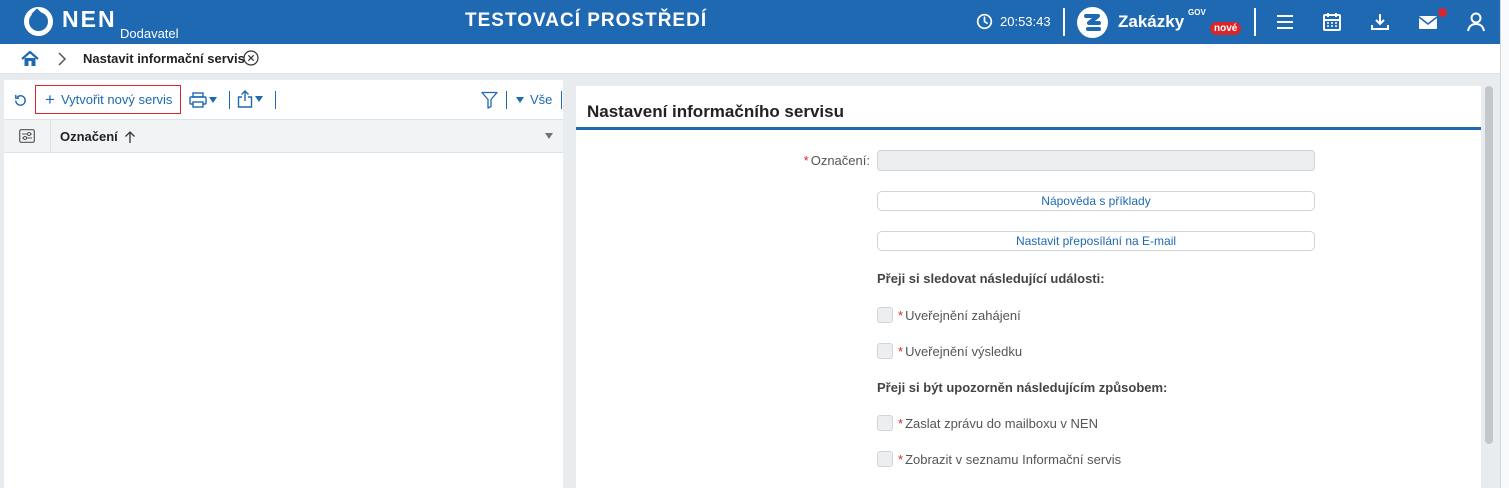 The image size is (1509, 488). Describe the element at coordinates (549, 136) in the screenshot. I see `column-menu-icon` at that location.